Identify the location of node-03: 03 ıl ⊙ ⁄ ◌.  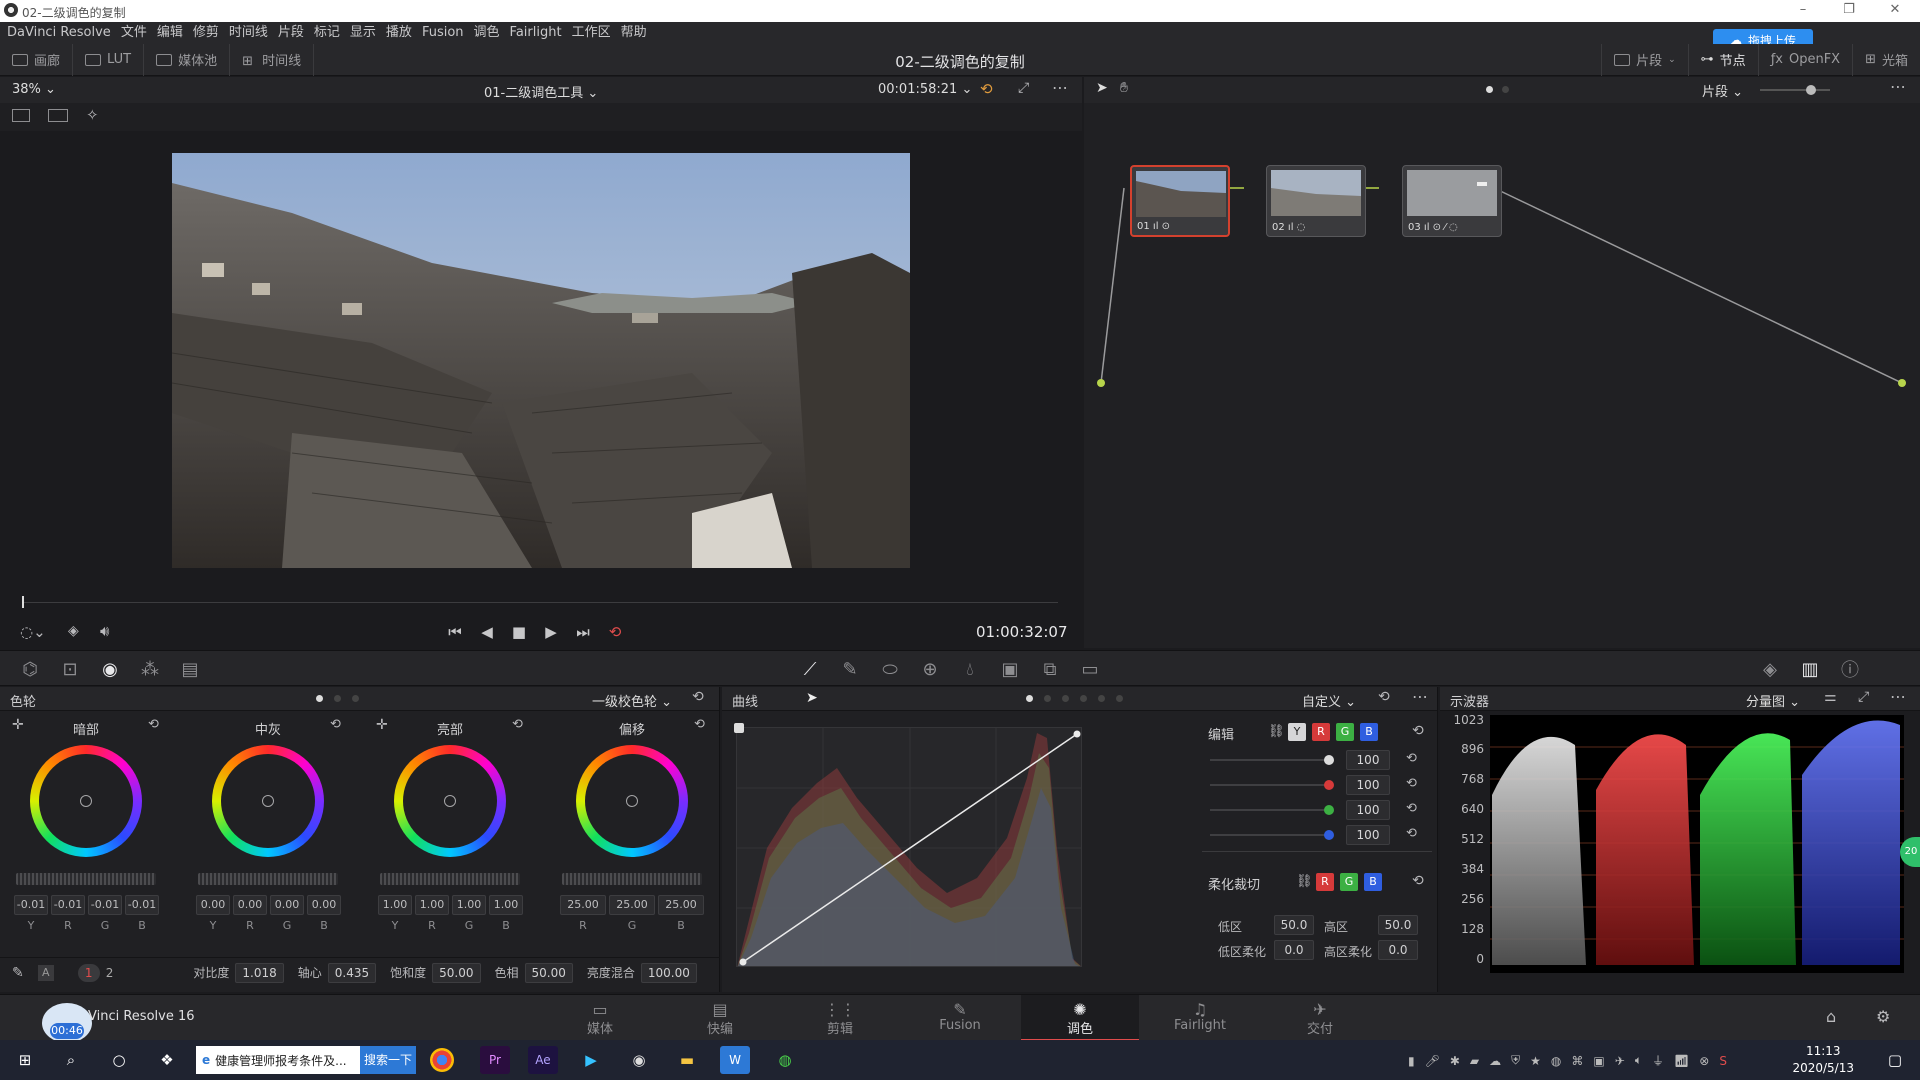
(1452, 201).